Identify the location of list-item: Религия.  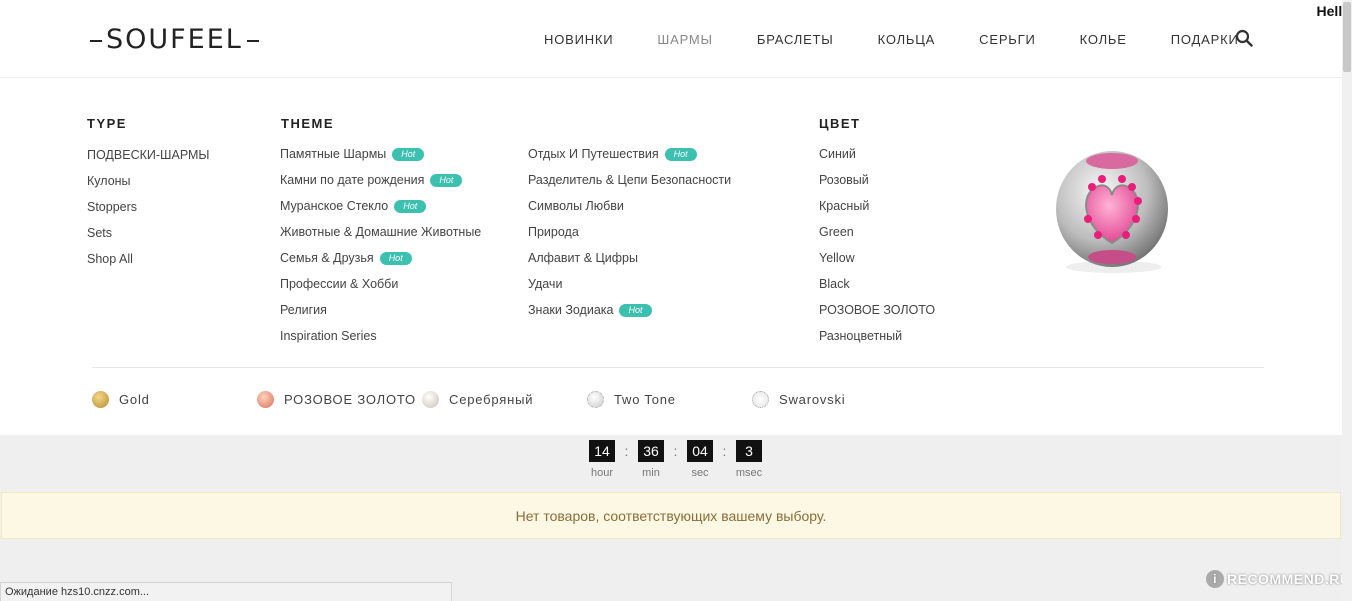
(380, 310).